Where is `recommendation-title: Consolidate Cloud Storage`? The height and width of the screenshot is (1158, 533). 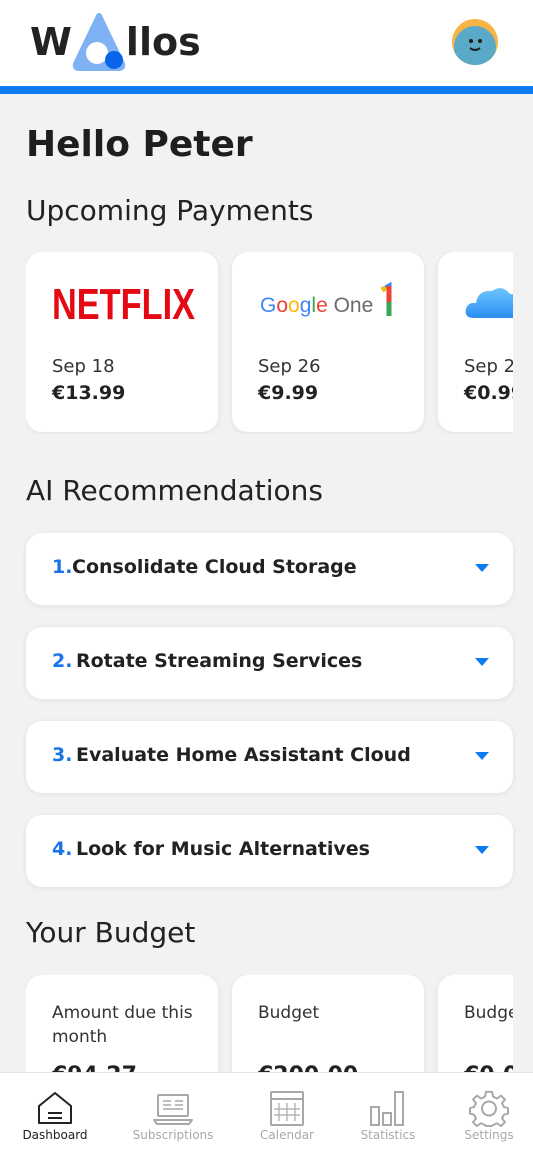
recommendation-title: Consolidate Cloud Storage is located at coordinates (214, 567).